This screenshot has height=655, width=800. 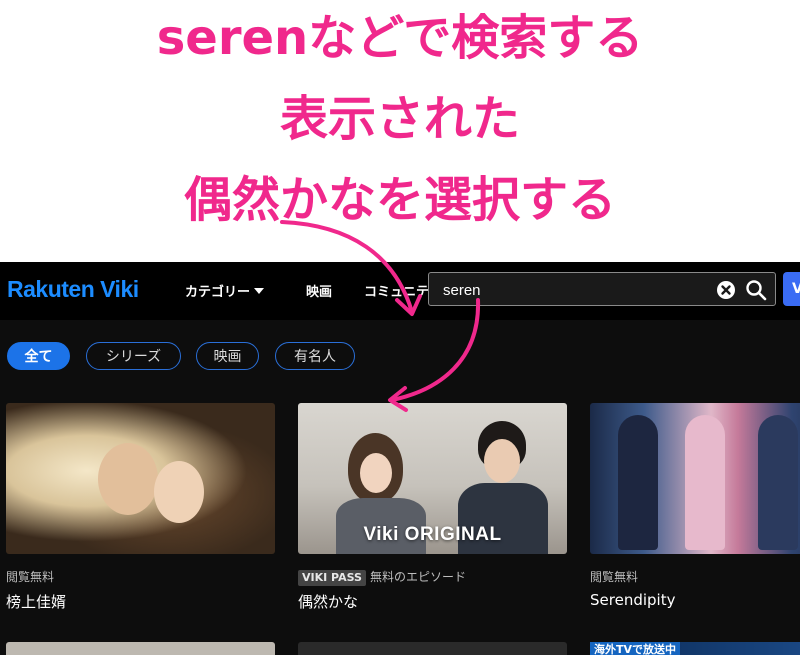 I want to click on nav-category: カテゴリー, so click(x=225, y=290).